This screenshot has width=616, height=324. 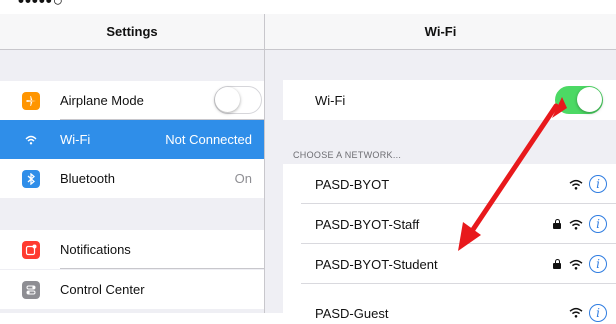 What do you see at coordinates (31, 139) in the screenshot?
I see `wifi-icon` at bounding box center [31, 139].